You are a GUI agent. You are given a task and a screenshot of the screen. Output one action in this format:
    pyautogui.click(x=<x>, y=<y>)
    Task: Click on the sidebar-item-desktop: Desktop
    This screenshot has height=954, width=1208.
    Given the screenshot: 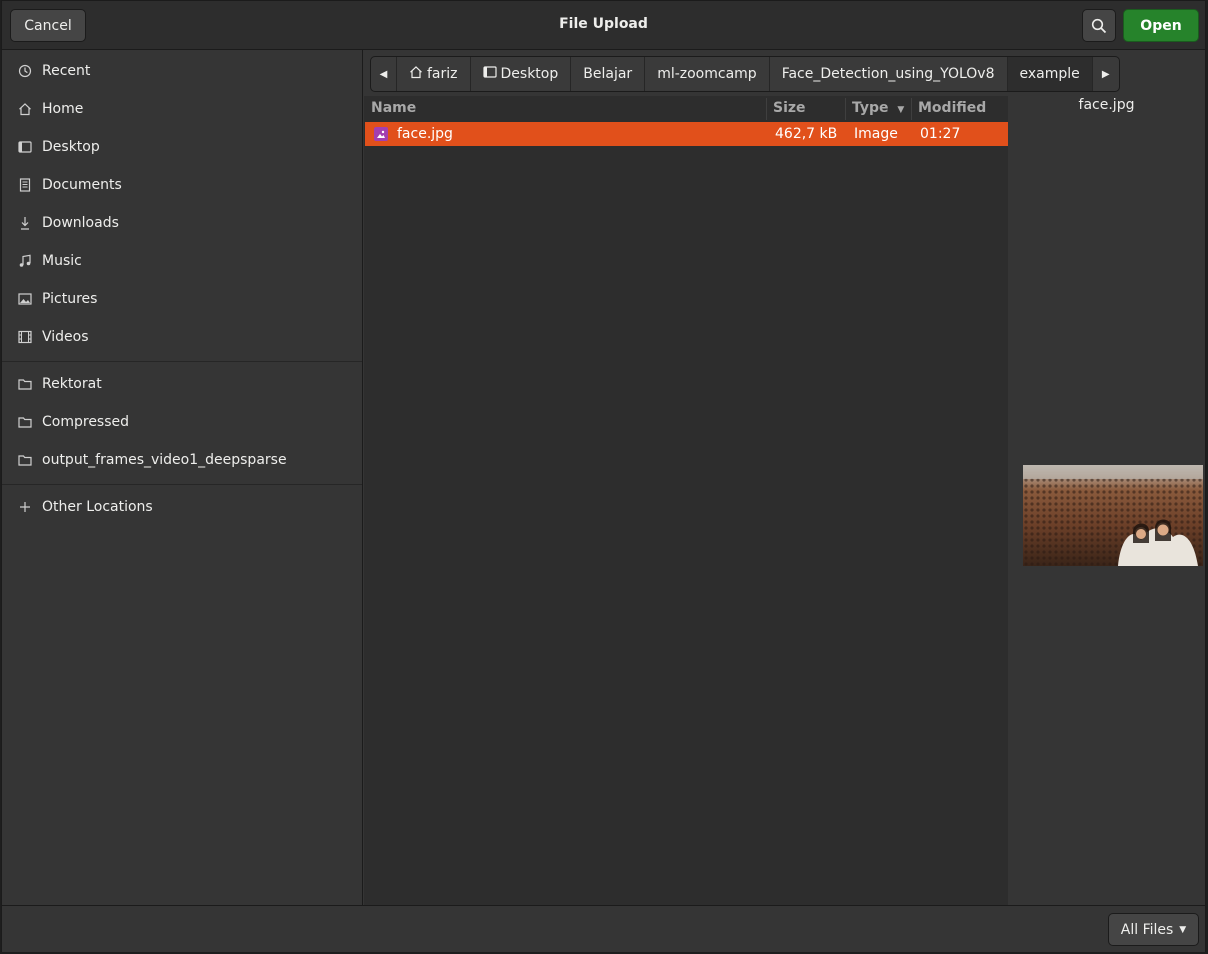 What is the action you would take?
    pyautogui.click(x=182, y=147)
    